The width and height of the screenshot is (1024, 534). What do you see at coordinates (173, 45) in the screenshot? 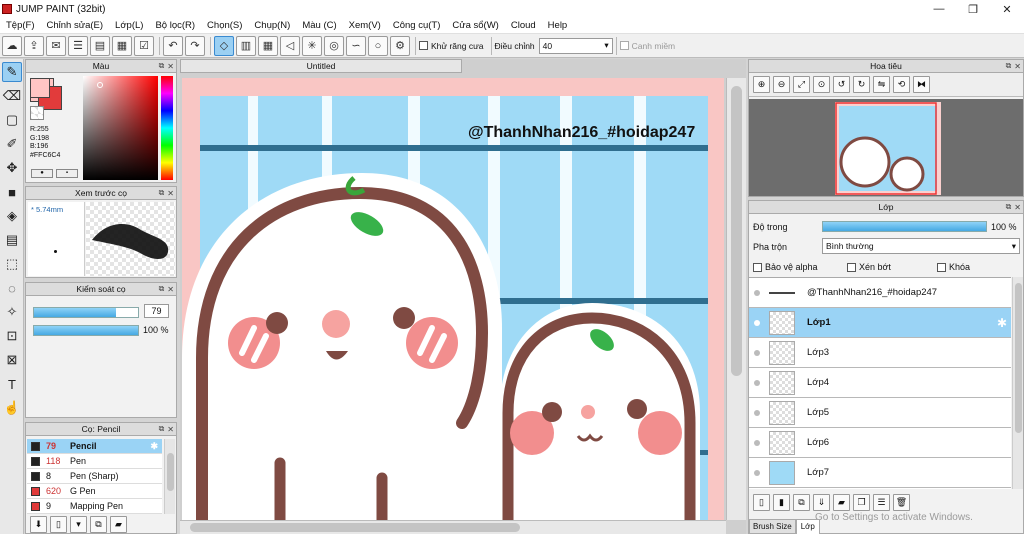
I see `undo-icon: ↶` at bounding box center [173, 45].